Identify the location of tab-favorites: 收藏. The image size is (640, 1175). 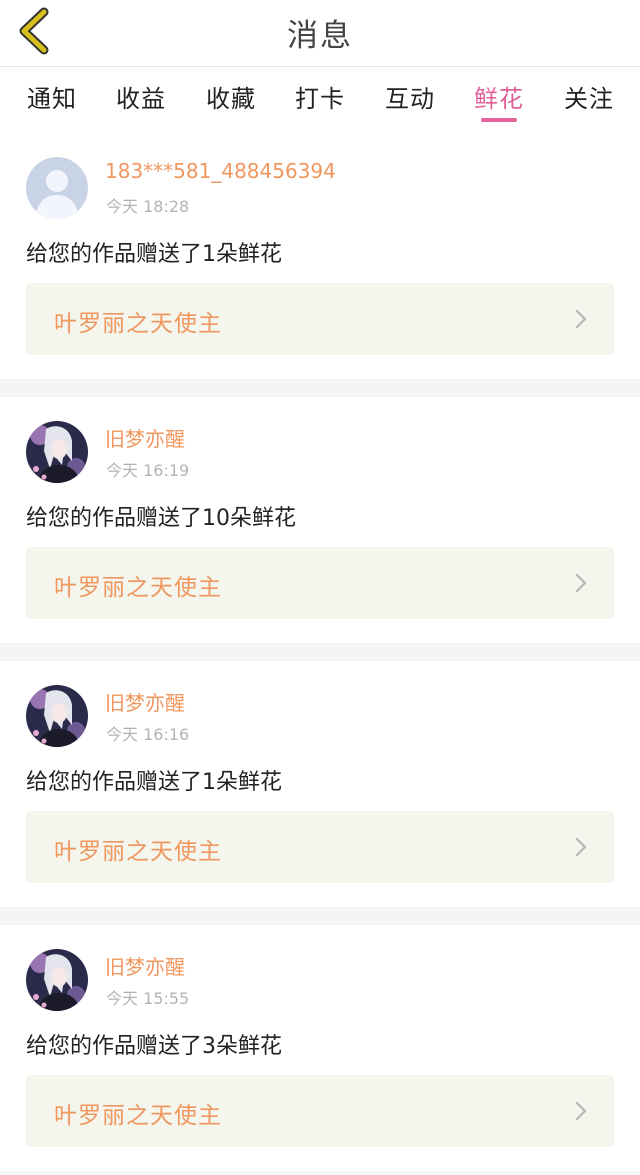
(231, 96).